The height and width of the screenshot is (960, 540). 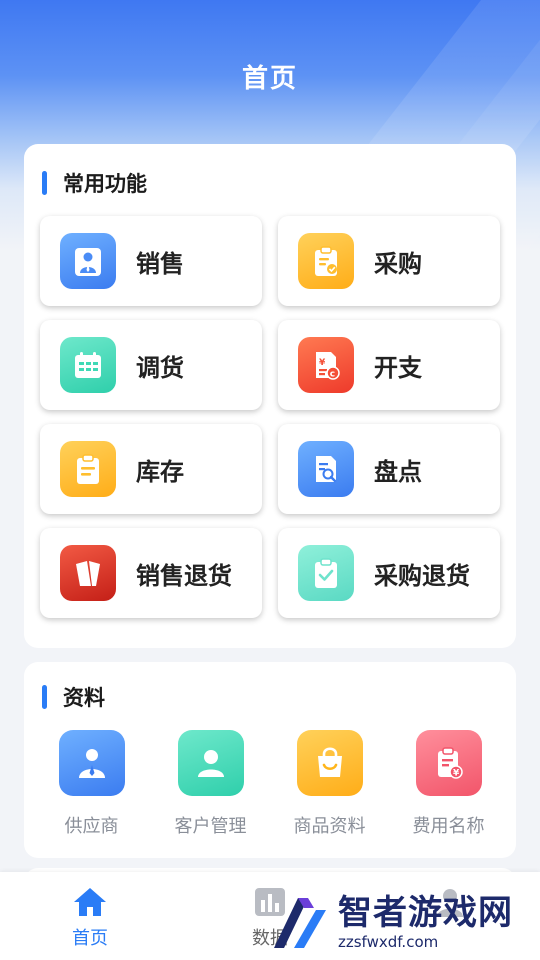 I want to click on tab-home: 首页, so click(x=90, y=918).